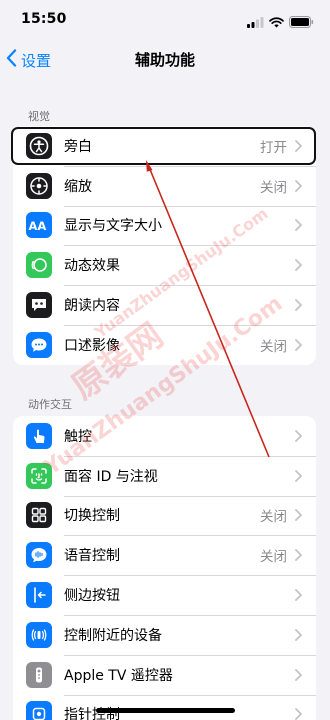 The width and height of the screenshot is (330, 720). I want to click on row-control-nearby-devices: 控制附近的设备, so click(164, 634).